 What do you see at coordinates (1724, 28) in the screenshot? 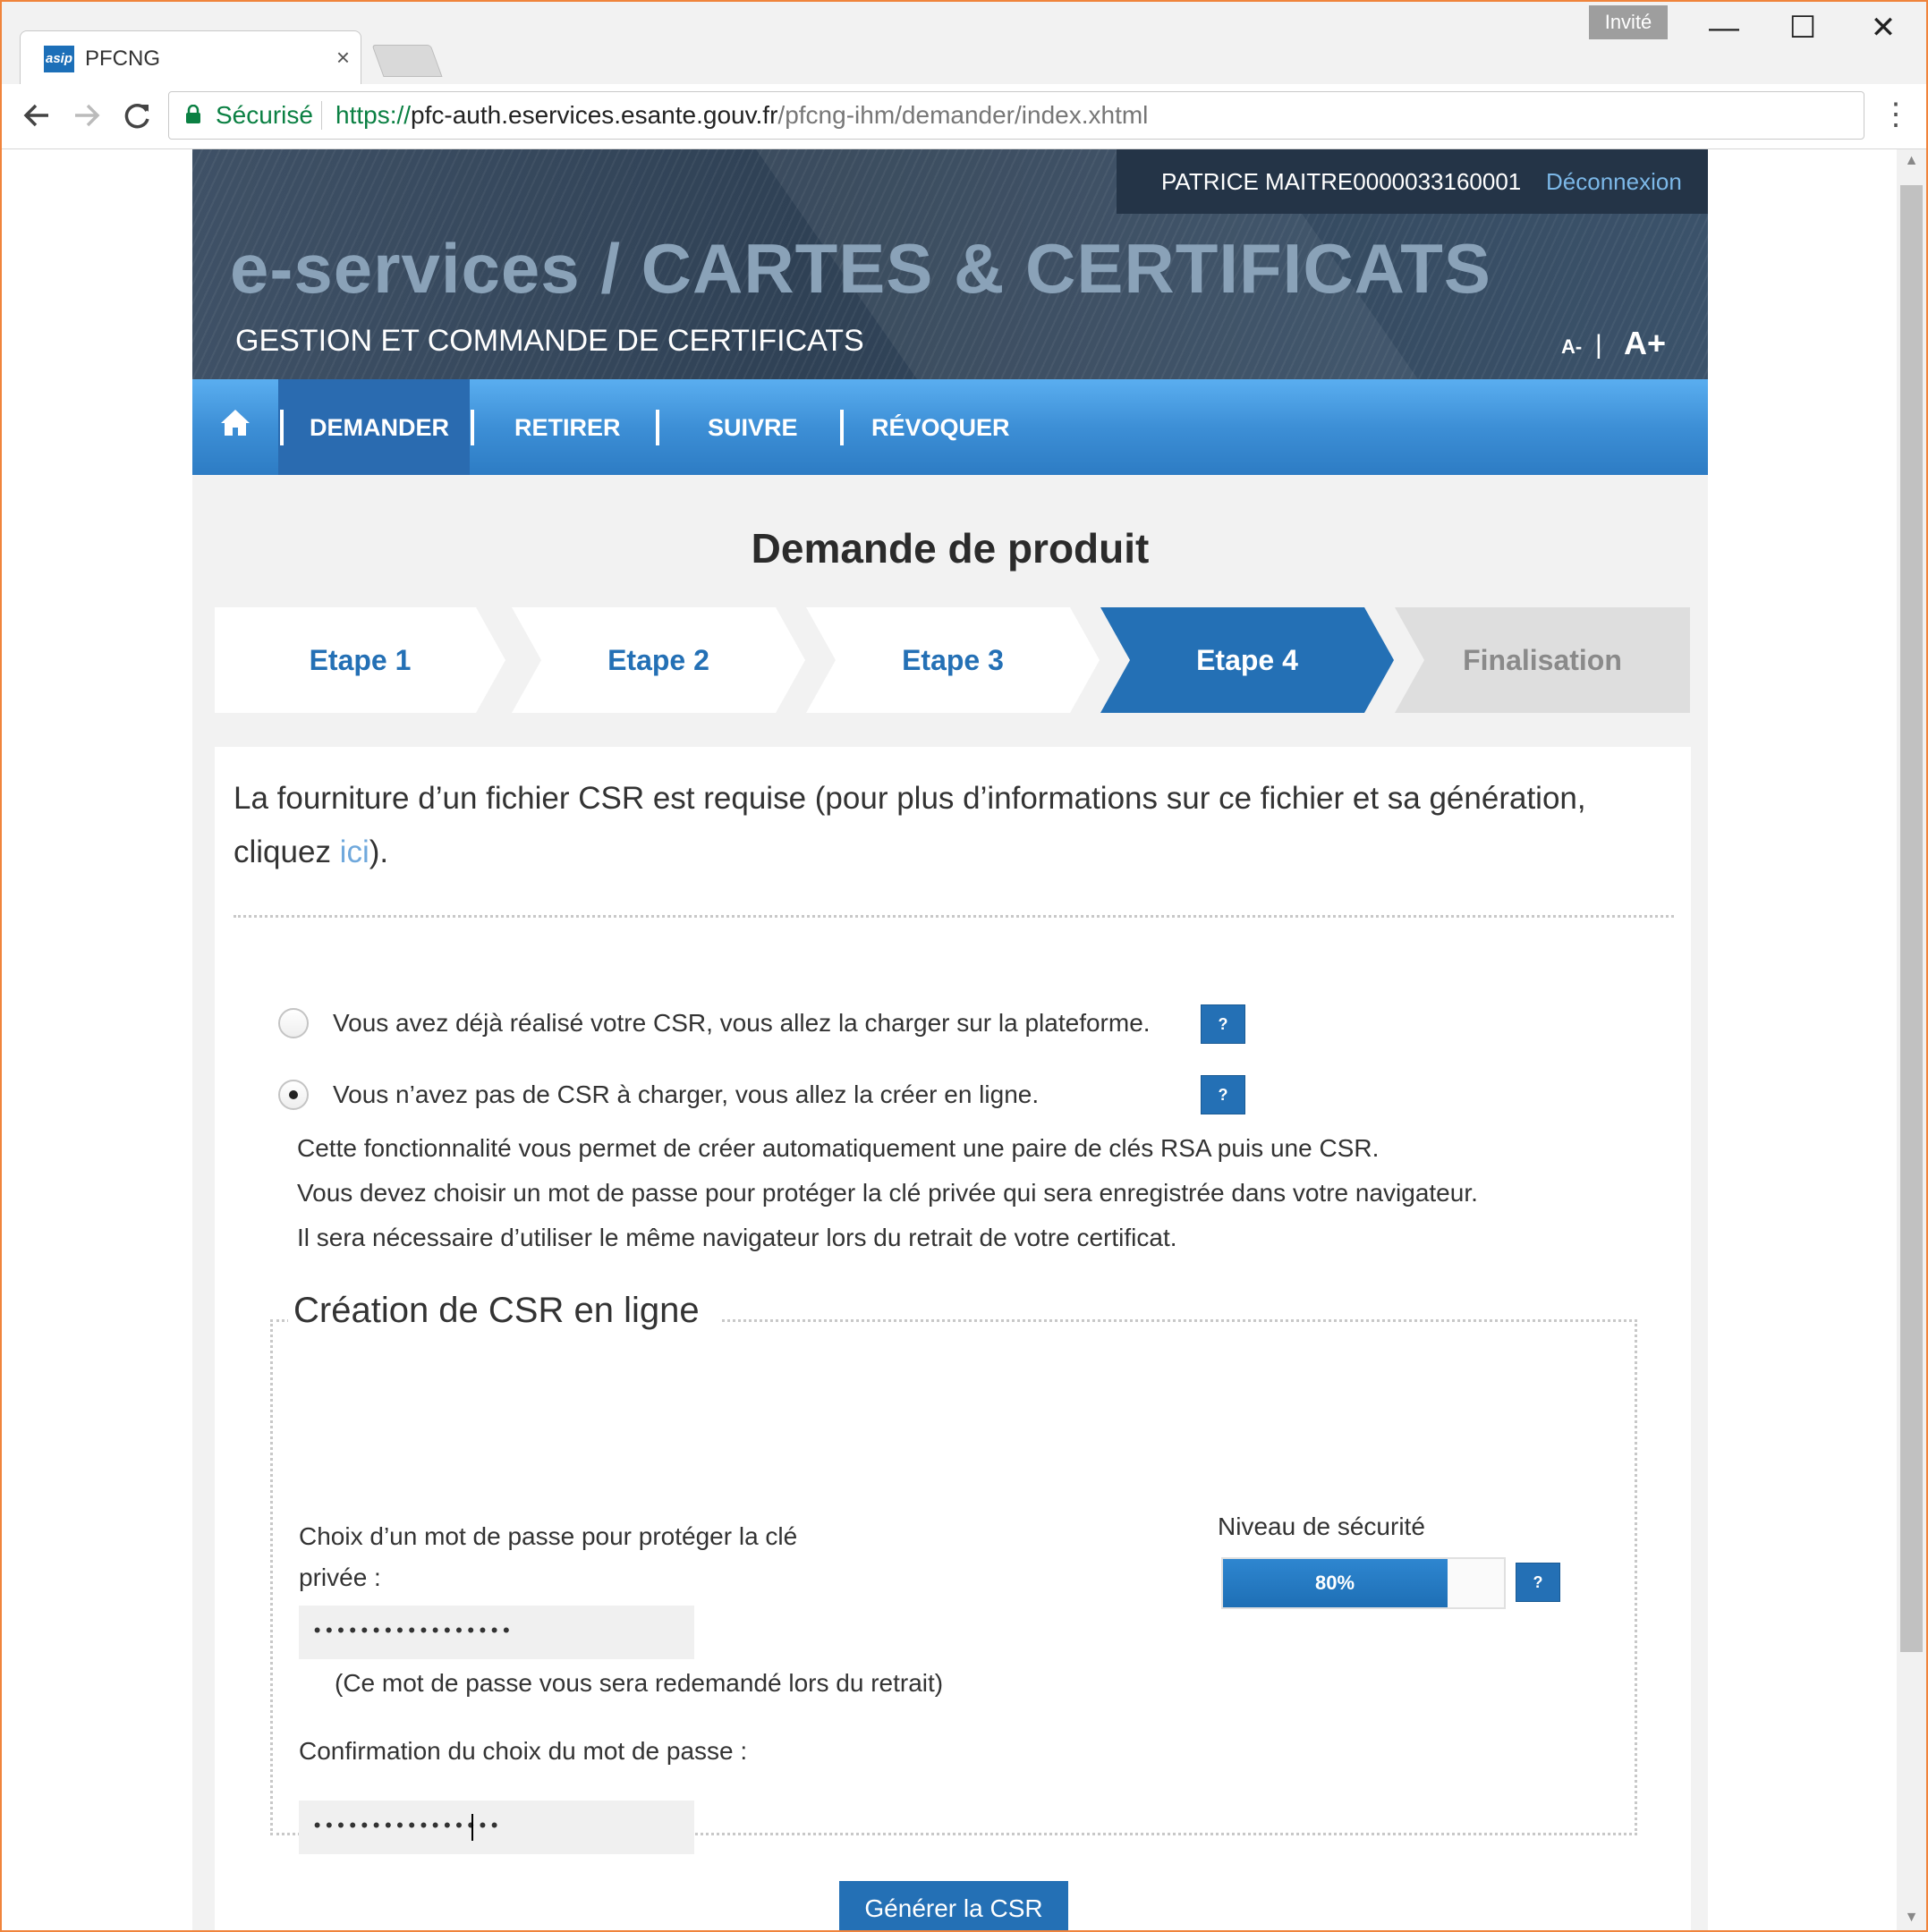
I see `minimize-icon: —` at bounding box center [1724, 28].